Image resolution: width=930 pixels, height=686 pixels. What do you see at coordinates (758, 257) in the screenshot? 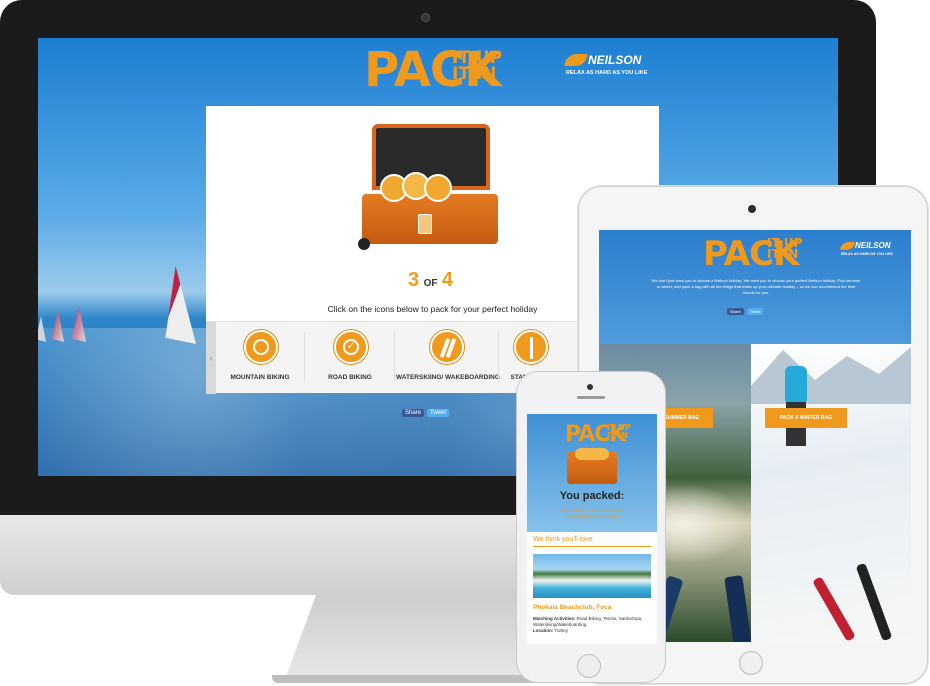
I see `tablet-pack-logo: PACK IT UP IT IN` at bounding box center [758, 257].